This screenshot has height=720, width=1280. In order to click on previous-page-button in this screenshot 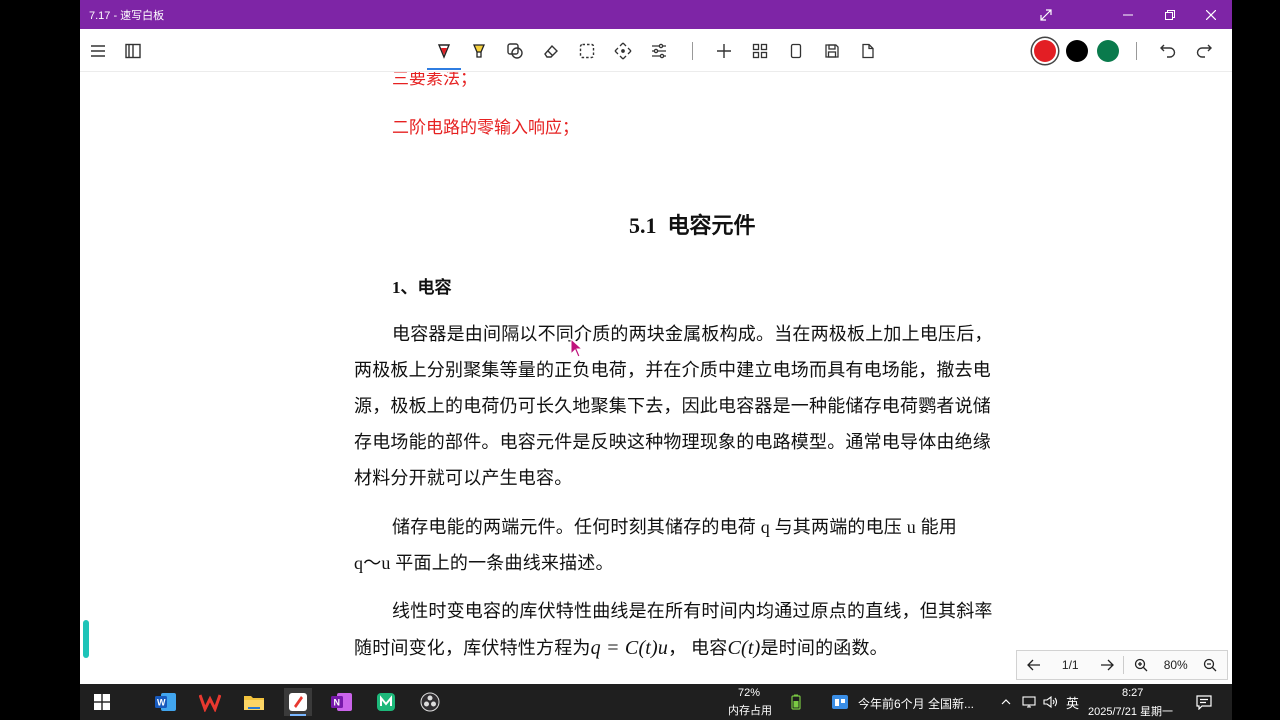, I will do `click(1034, 665)`.